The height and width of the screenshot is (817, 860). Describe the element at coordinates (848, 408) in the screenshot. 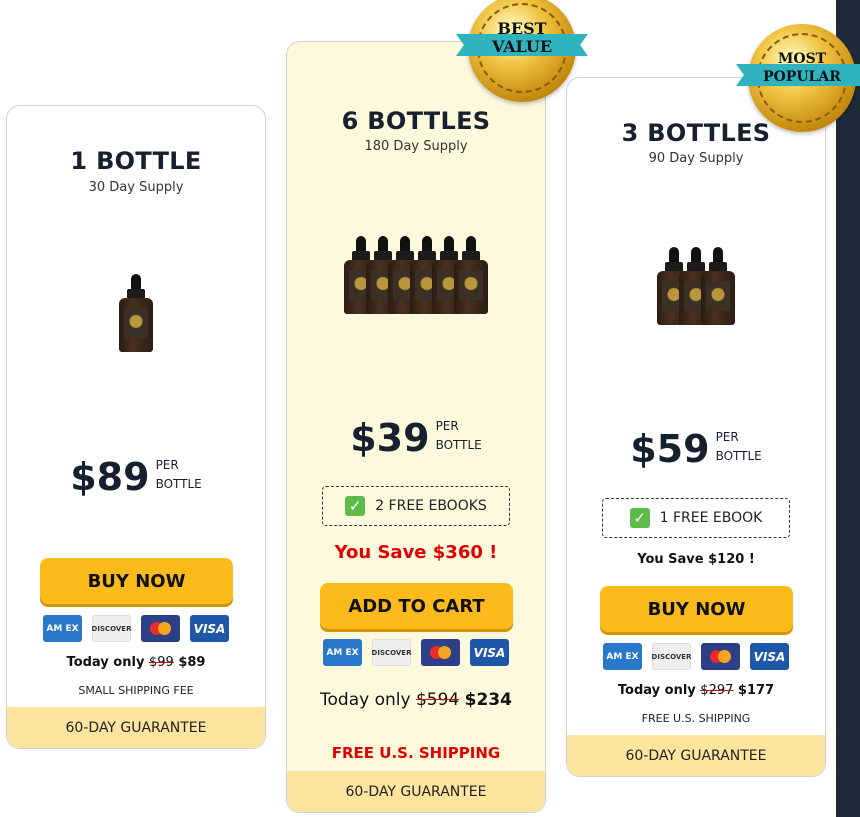

I see `page-side-strip` at that location.